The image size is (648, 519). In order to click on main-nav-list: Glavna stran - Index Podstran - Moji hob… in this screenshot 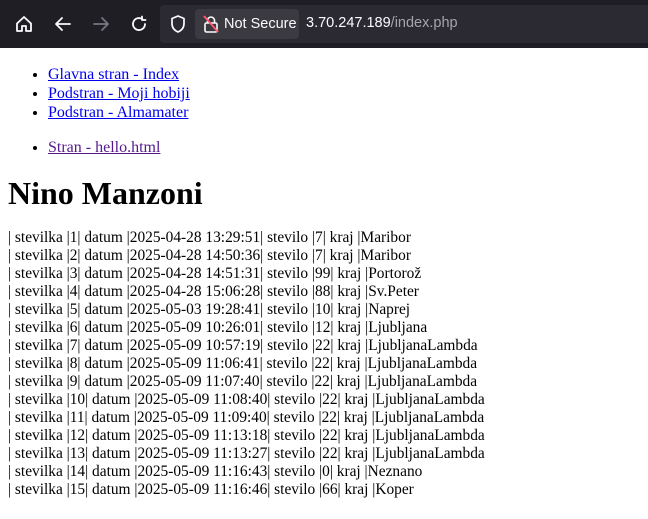, I will do `click(324, 85)`.